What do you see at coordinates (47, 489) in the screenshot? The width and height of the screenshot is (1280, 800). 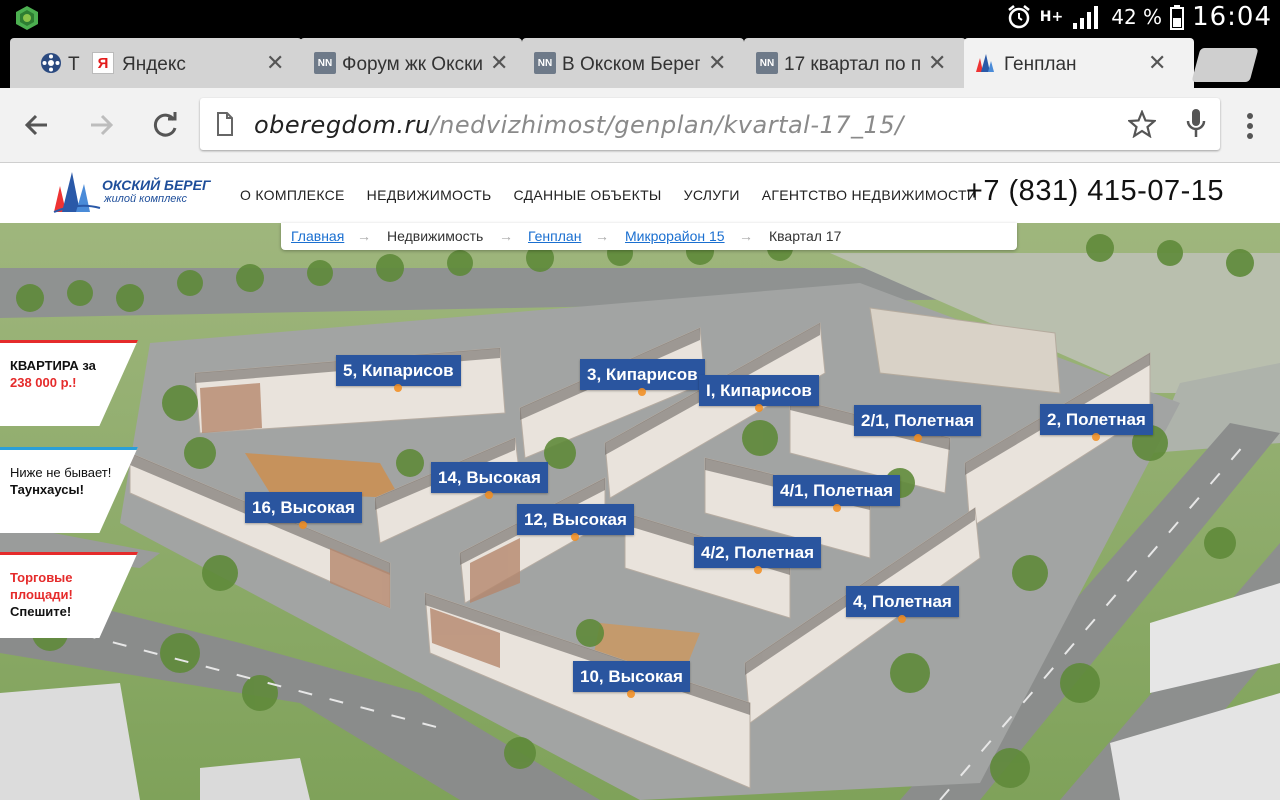 I see `promo-townhouse-line2: Таунхаусы!` at bounding box center [47, 489].